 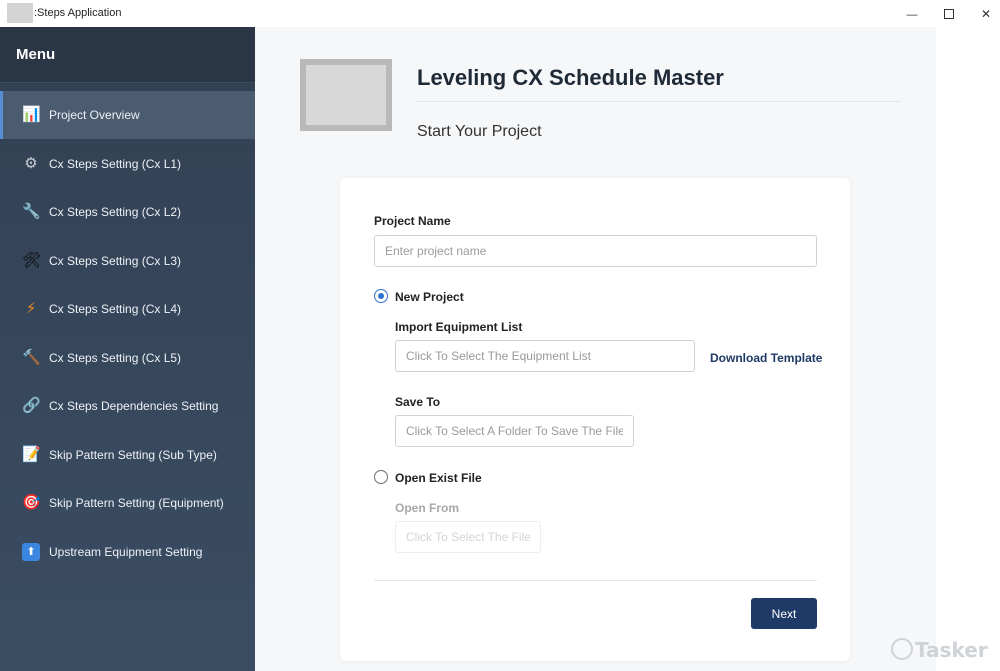 What do you see at coordinates (427, 508) in the screenshot?
I see `open-from-label: Open From` at bounding box center [427, 508].